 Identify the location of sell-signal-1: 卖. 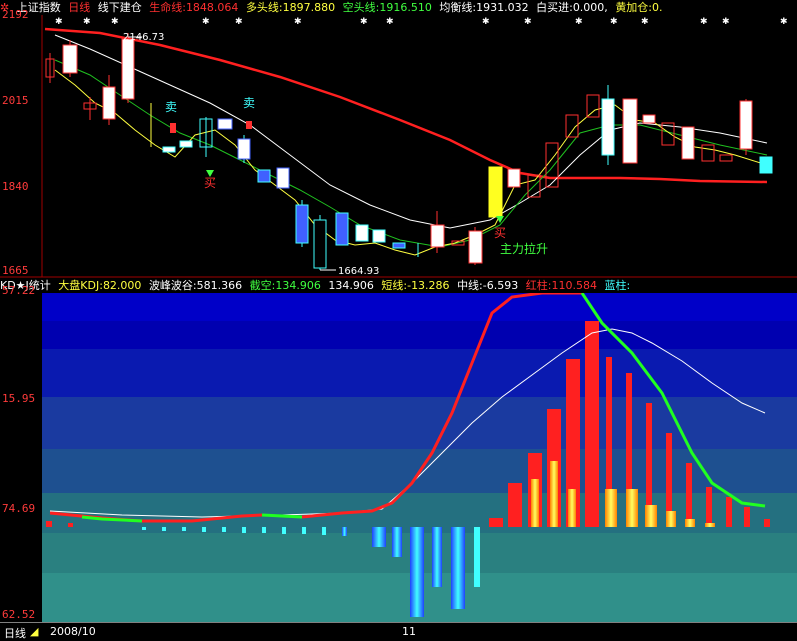
(171, 107).